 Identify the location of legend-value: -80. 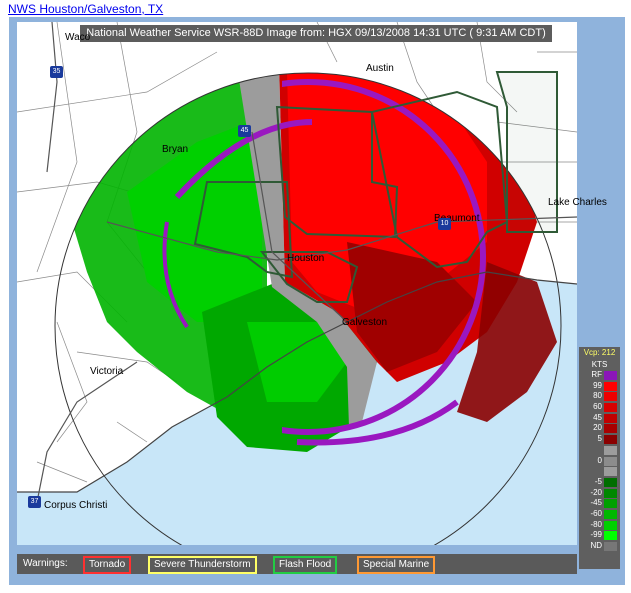
(596, 524).